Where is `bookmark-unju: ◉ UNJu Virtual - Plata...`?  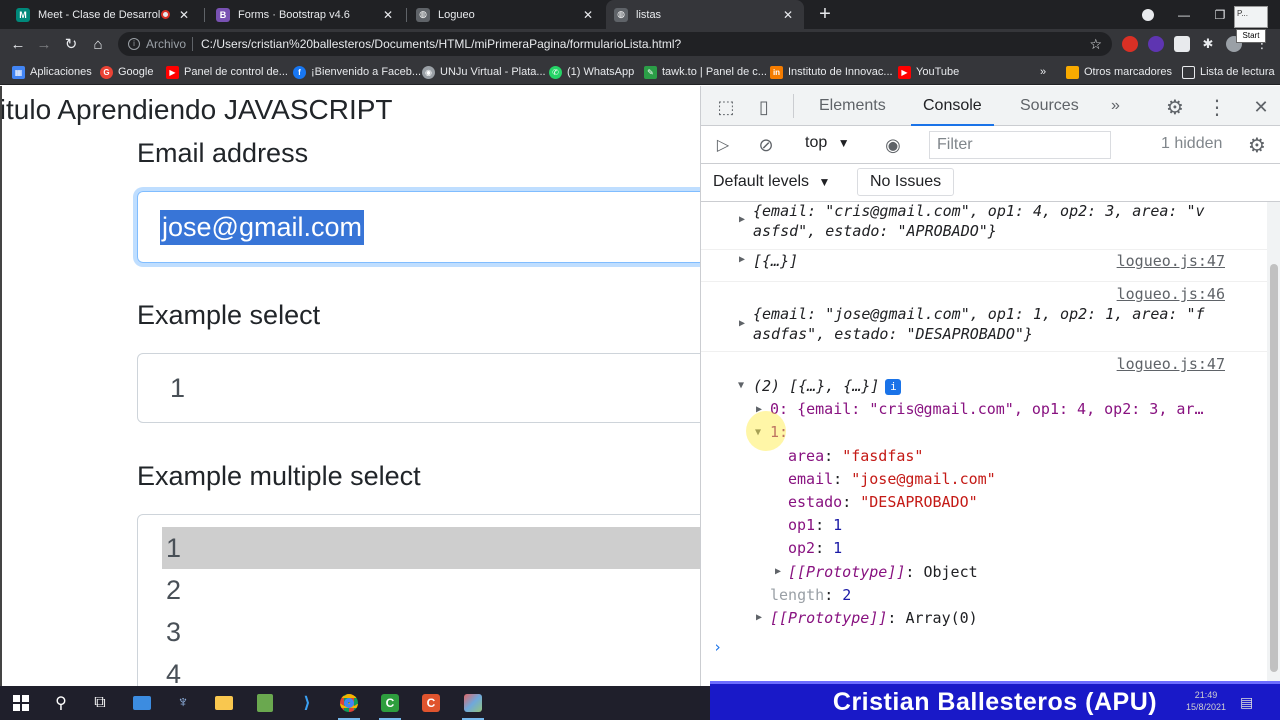 bookmark-unju: ◉ UNJu Virtual - Plata... is located at coordinates (484, 72).